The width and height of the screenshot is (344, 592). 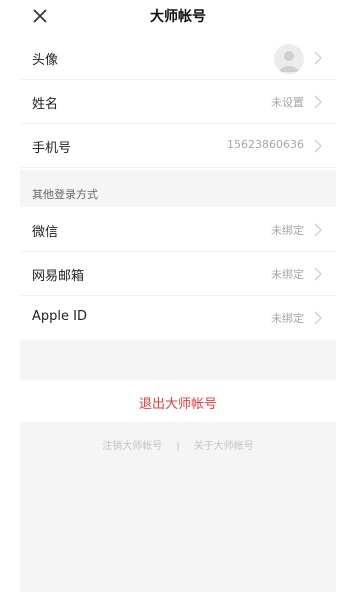 I want to click on wechat-row: 微信 未绑定, so click(x=178, y=230).